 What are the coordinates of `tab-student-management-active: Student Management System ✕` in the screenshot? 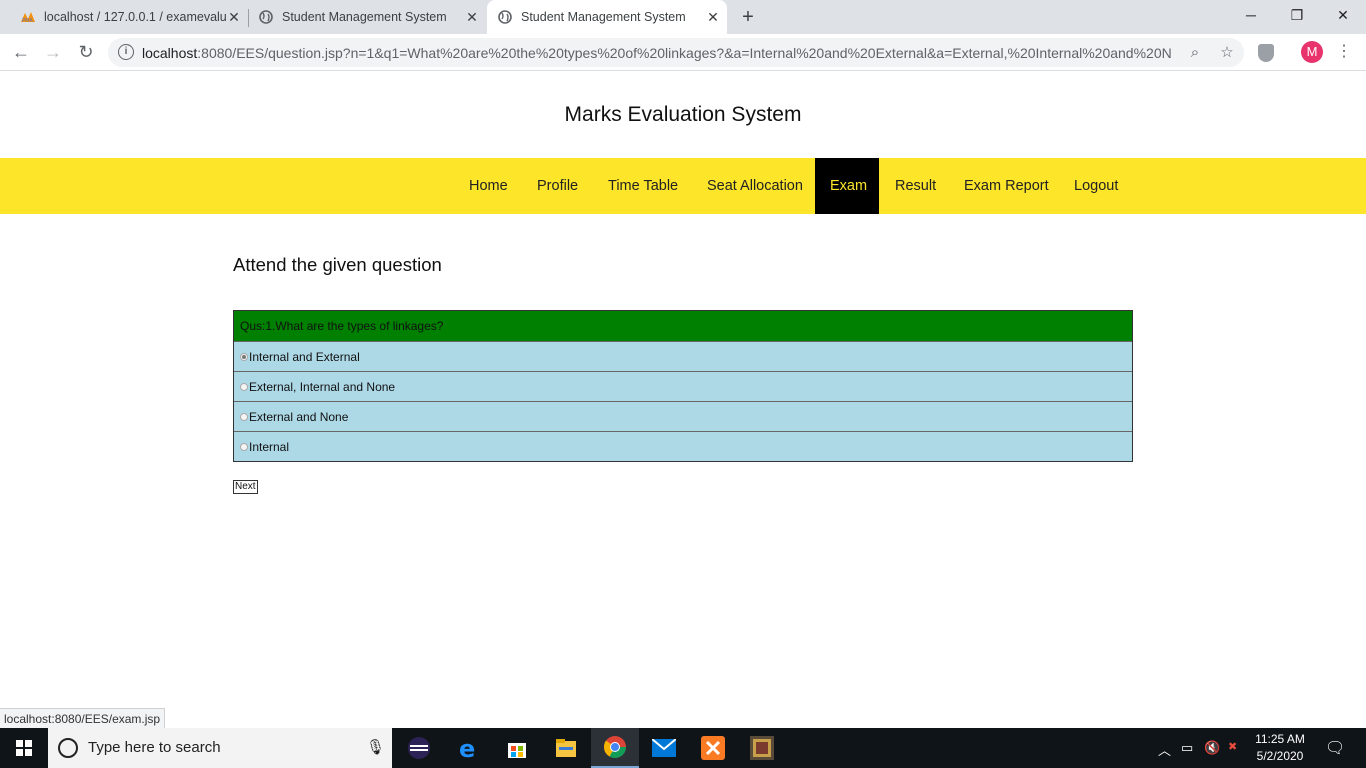 It's located at (607, 17).